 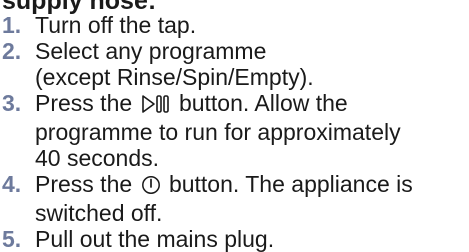 I want to click on start-pause-icon, so click(x=156, y=106).